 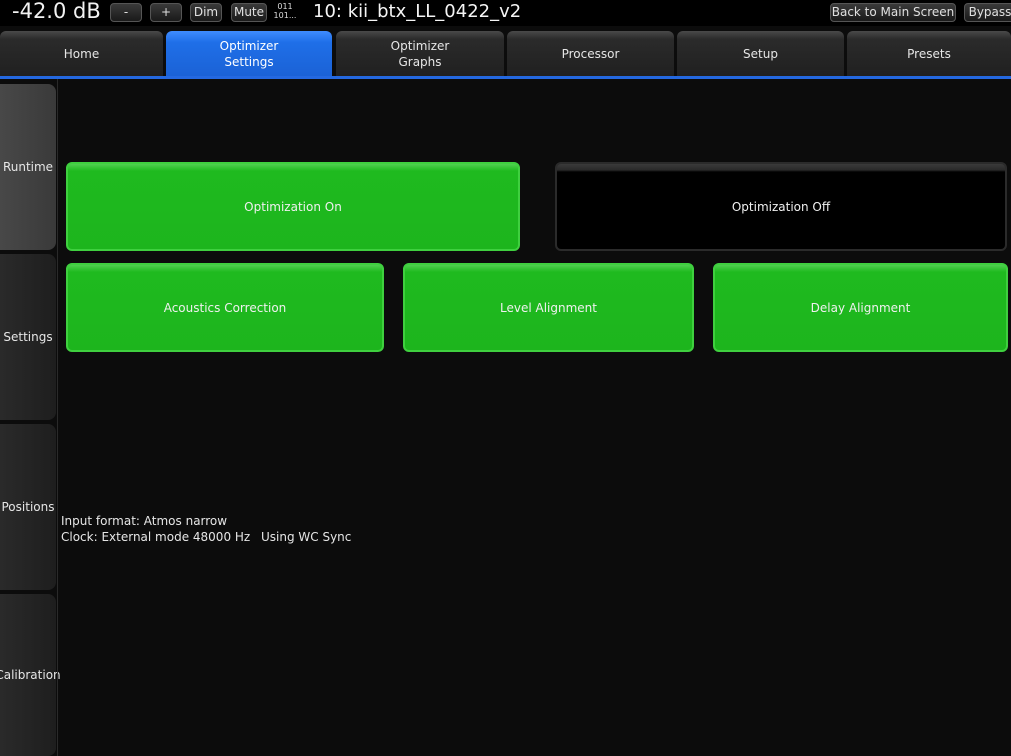 I want to click on tab-home: Home, so click(x=81, y=53).